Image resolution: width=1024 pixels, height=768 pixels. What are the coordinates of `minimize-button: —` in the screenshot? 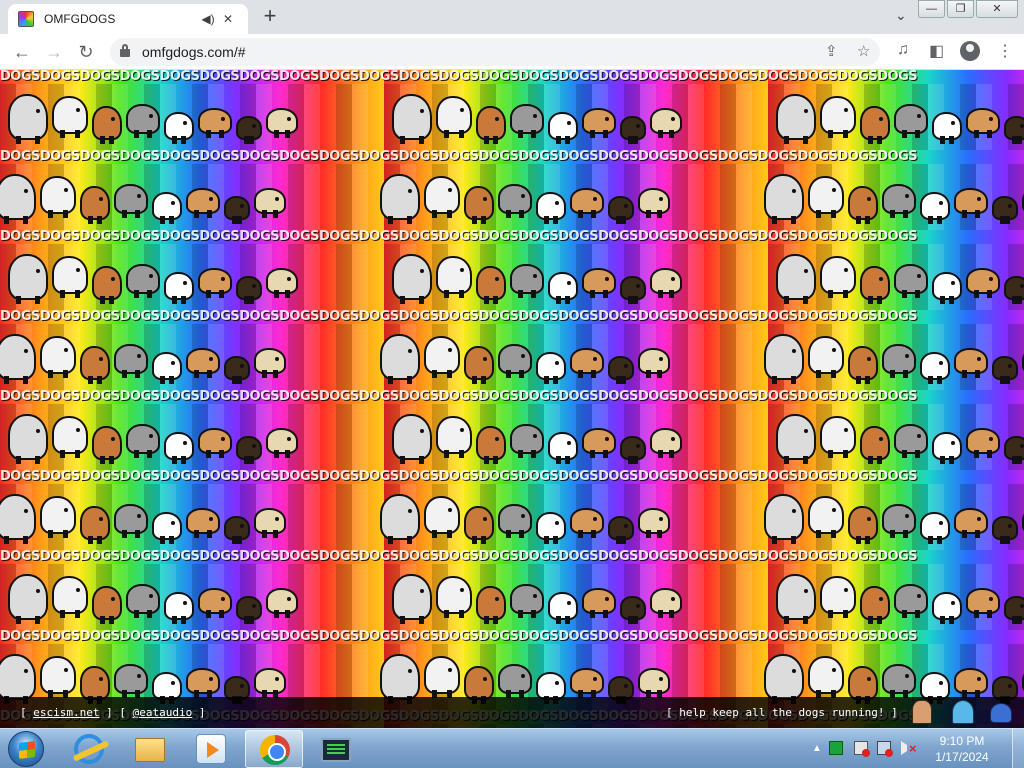 It's located at (931, 9).